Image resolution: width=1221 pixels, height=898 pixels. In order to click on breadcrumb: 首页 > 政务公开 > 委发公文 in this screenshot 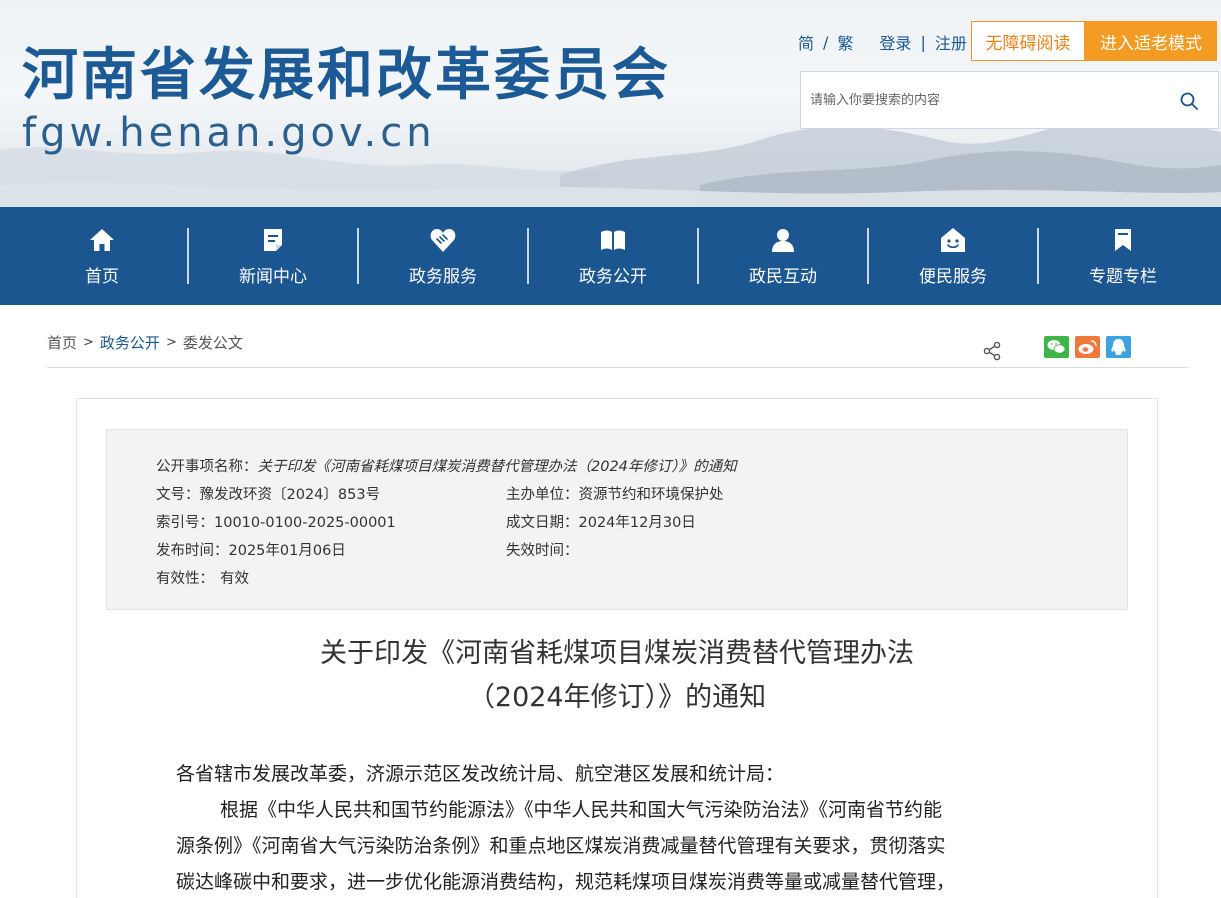, I will do `click(145, 342)`.